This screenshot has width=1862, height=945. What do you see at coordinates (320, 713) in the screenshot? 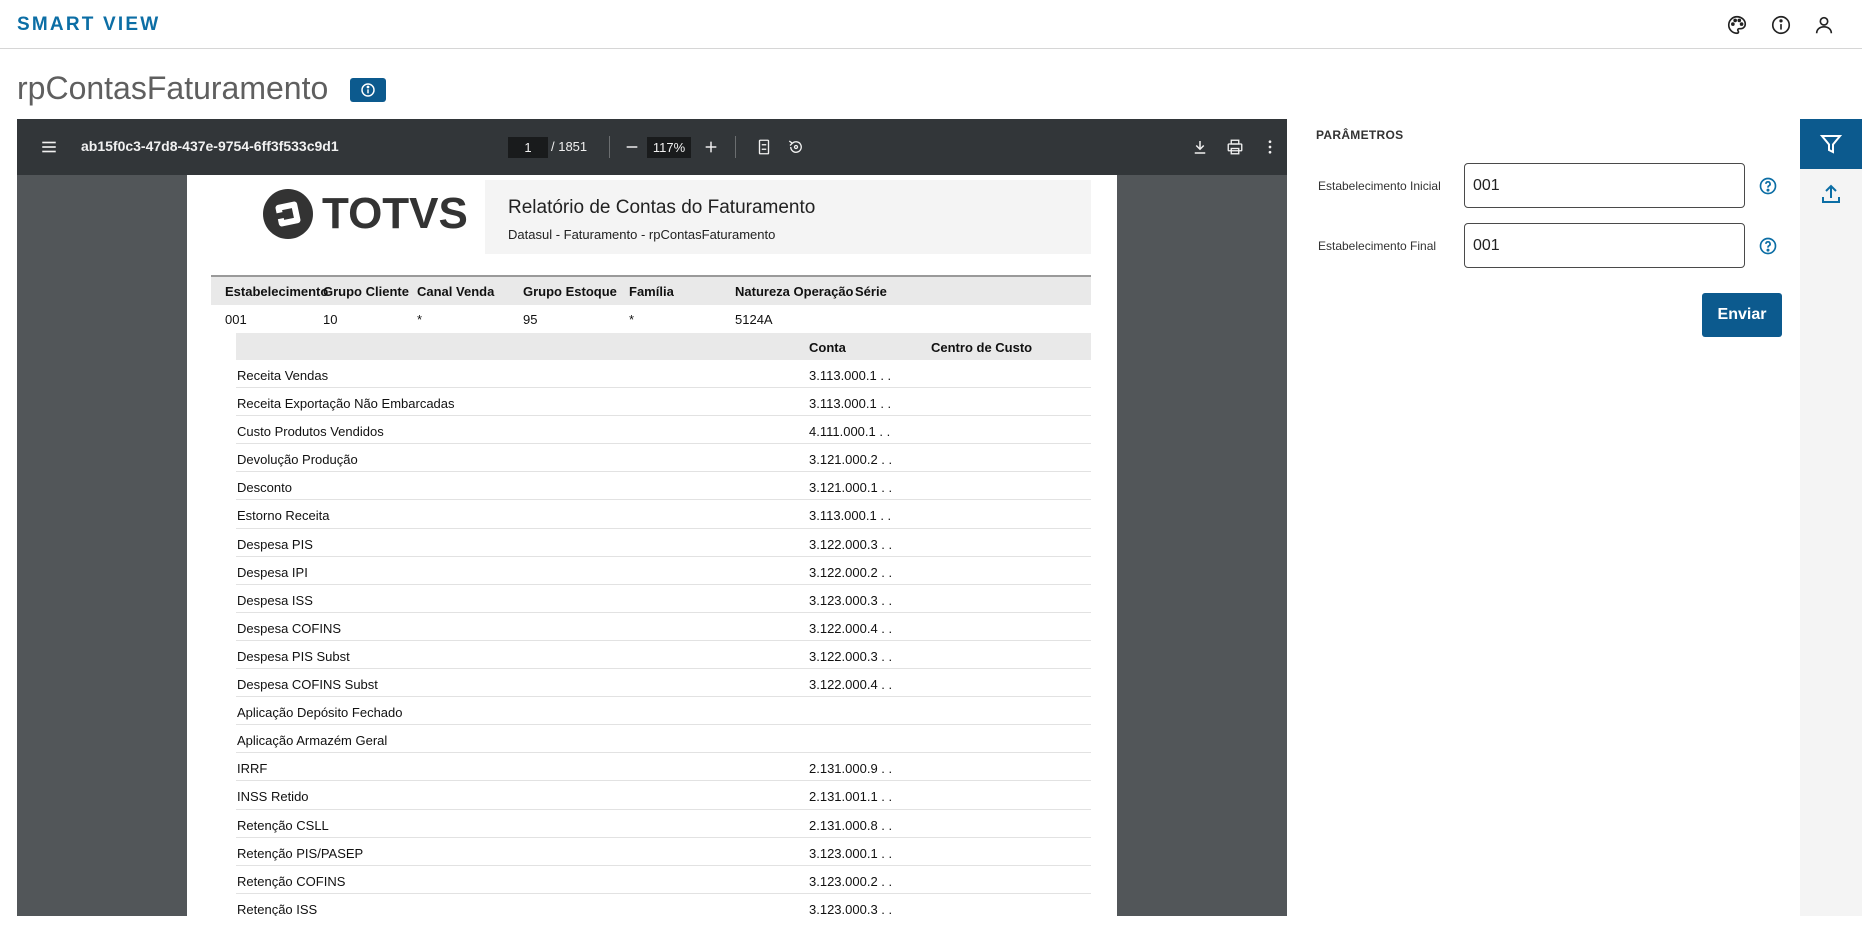
I see `account-name: Aplicação Depósito Fechado` at bounding box center [320, 713].